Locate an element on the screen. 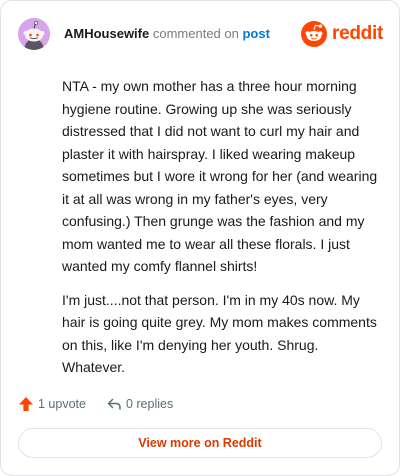  reddit-brand: reddit is located at coordinates (342, 34).